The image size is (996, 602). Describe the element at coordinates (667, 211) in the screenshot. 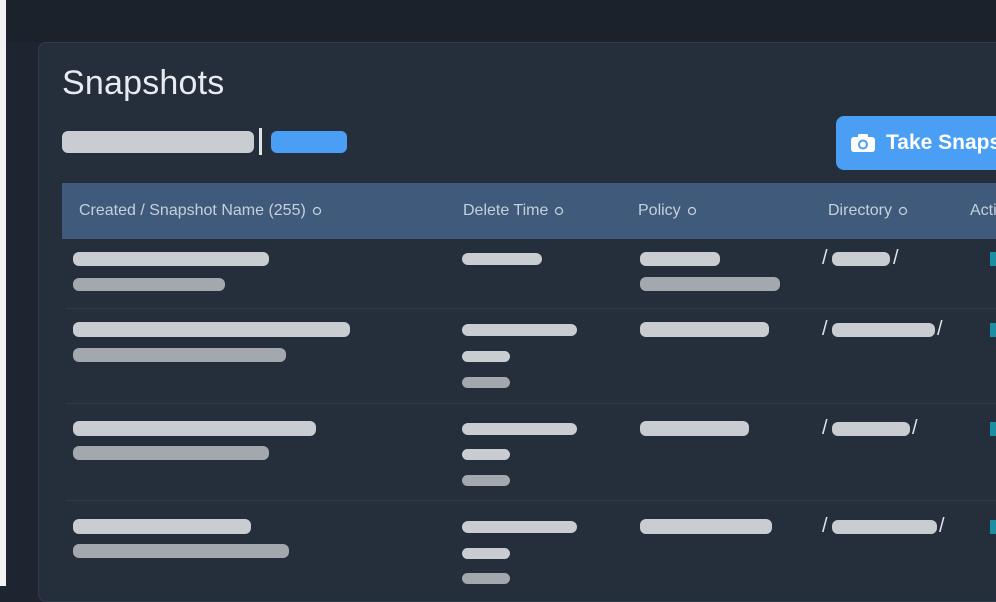

I see `column-header-policy: Policy` at that location.